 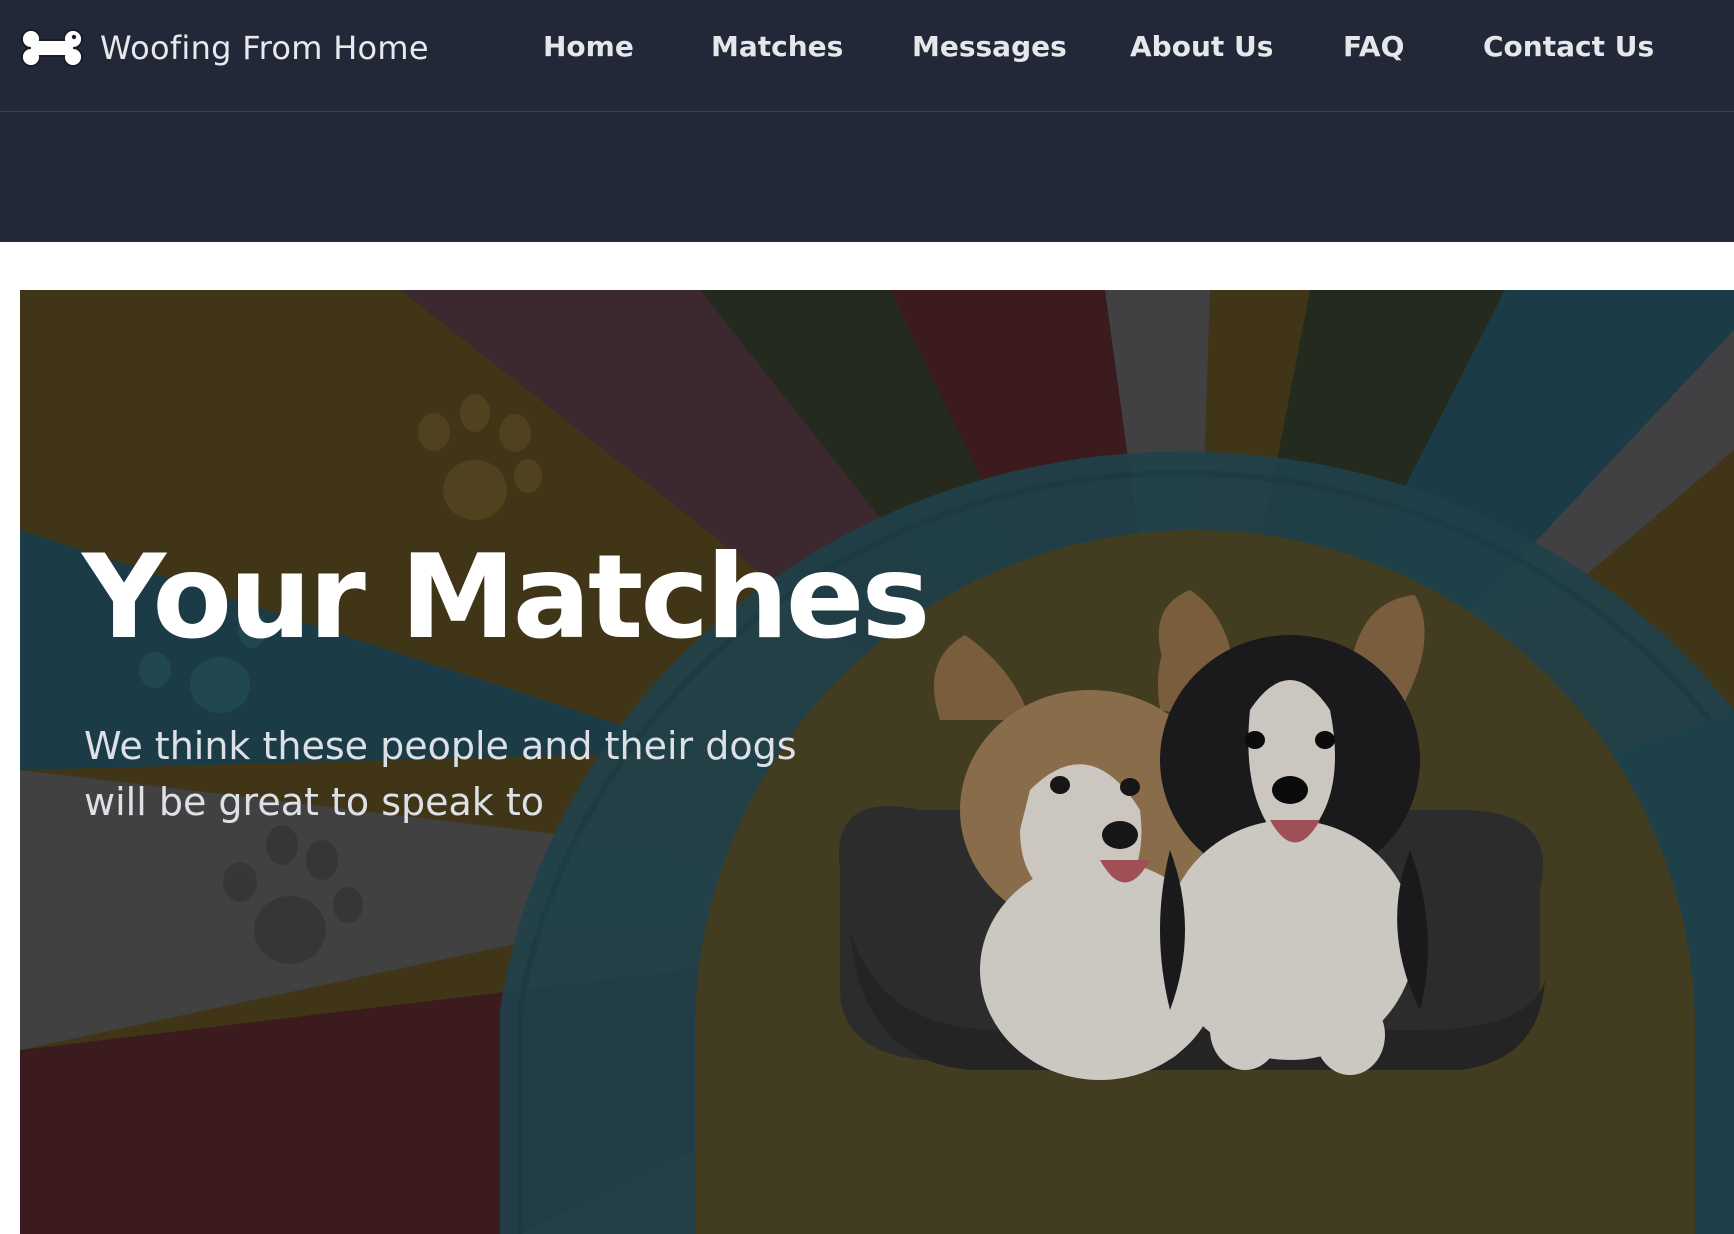 I want to click on nav-matches: Matches, so click(x=777, y=46).